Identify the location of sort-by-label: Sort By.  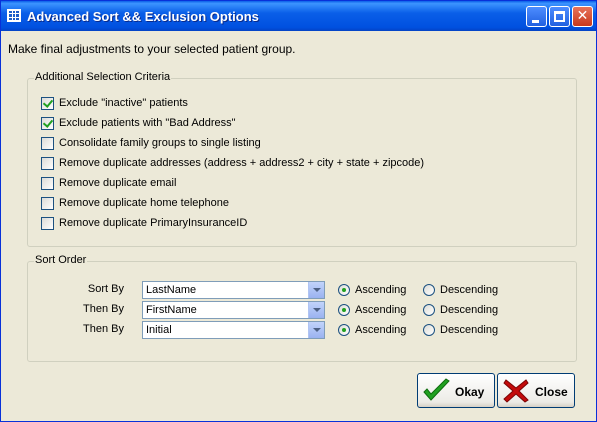
(105, 289).